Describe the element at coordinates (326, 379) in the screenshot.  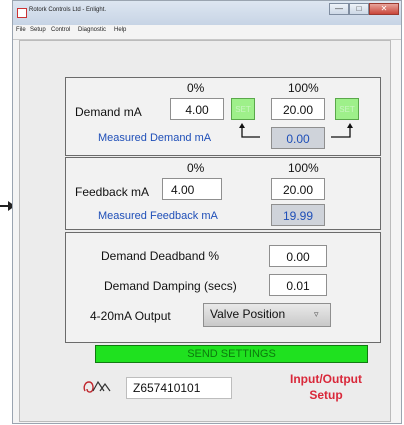
I see `io-label-line1: Input/Output` at that location.